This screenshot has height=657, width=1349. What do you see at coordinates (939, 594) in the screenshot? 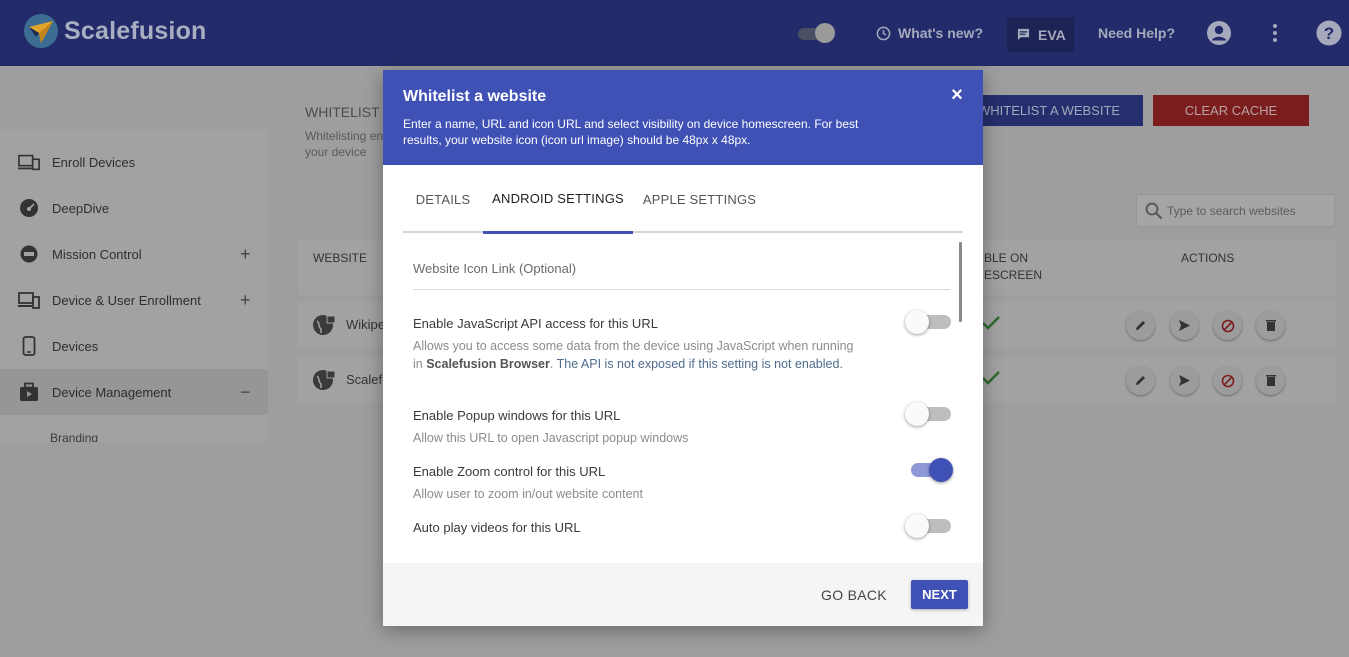
I see `next-button: NEXT` at bounding box center [939, 594].